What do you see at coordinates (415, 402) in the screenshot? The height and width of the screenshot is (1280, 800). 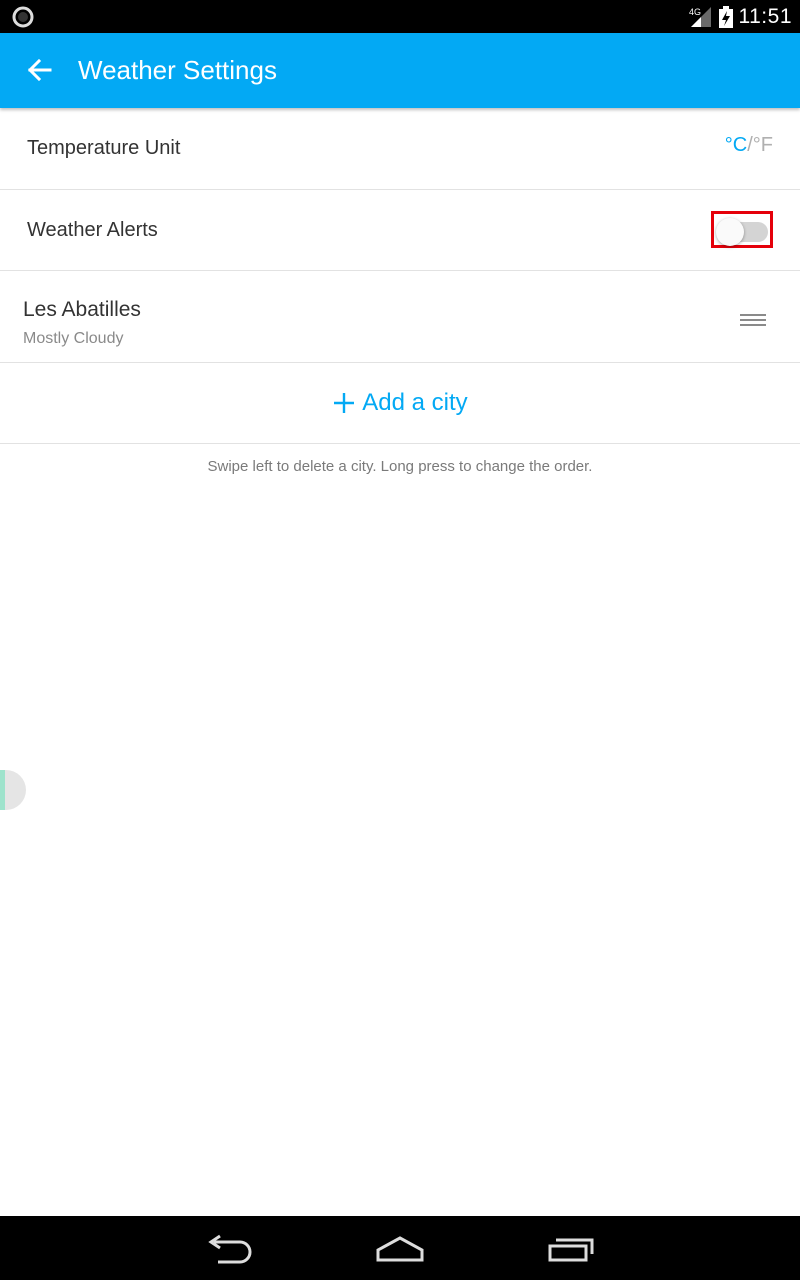 I see `add-city-label: Add a city` at bounding box center [415, 402].